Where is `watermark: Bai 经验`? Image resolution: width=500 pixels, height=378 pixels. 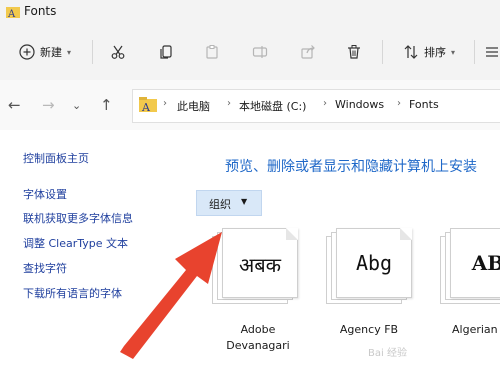 watermark: Bai 经验 is located at coordinates (387, 353).